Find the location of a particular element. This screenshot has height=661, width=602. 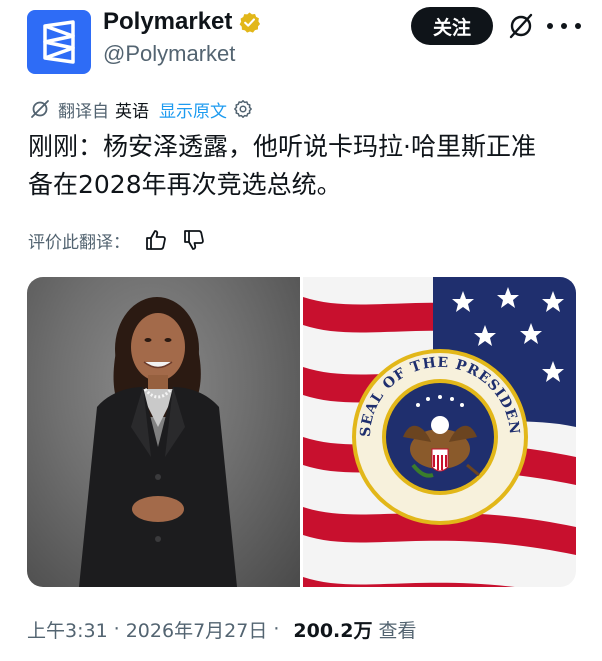

views-count: 200.2万 is located at coordinates (332, 629).